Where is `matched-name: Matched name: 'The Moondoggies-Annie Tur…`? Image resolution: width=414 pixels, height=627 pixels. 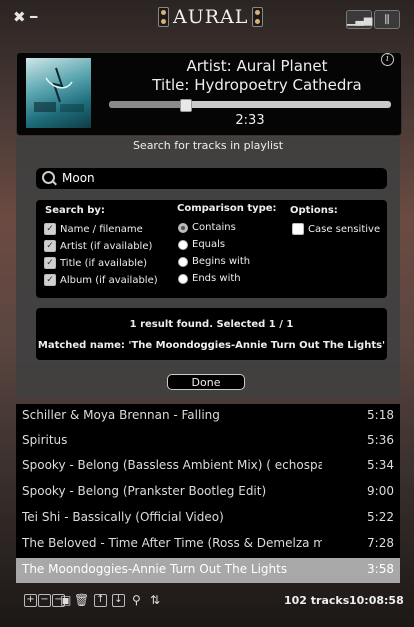 matched-name: Matched name: 'The Moondoggies-Annie Tur… is located at coordinates (211, 345).